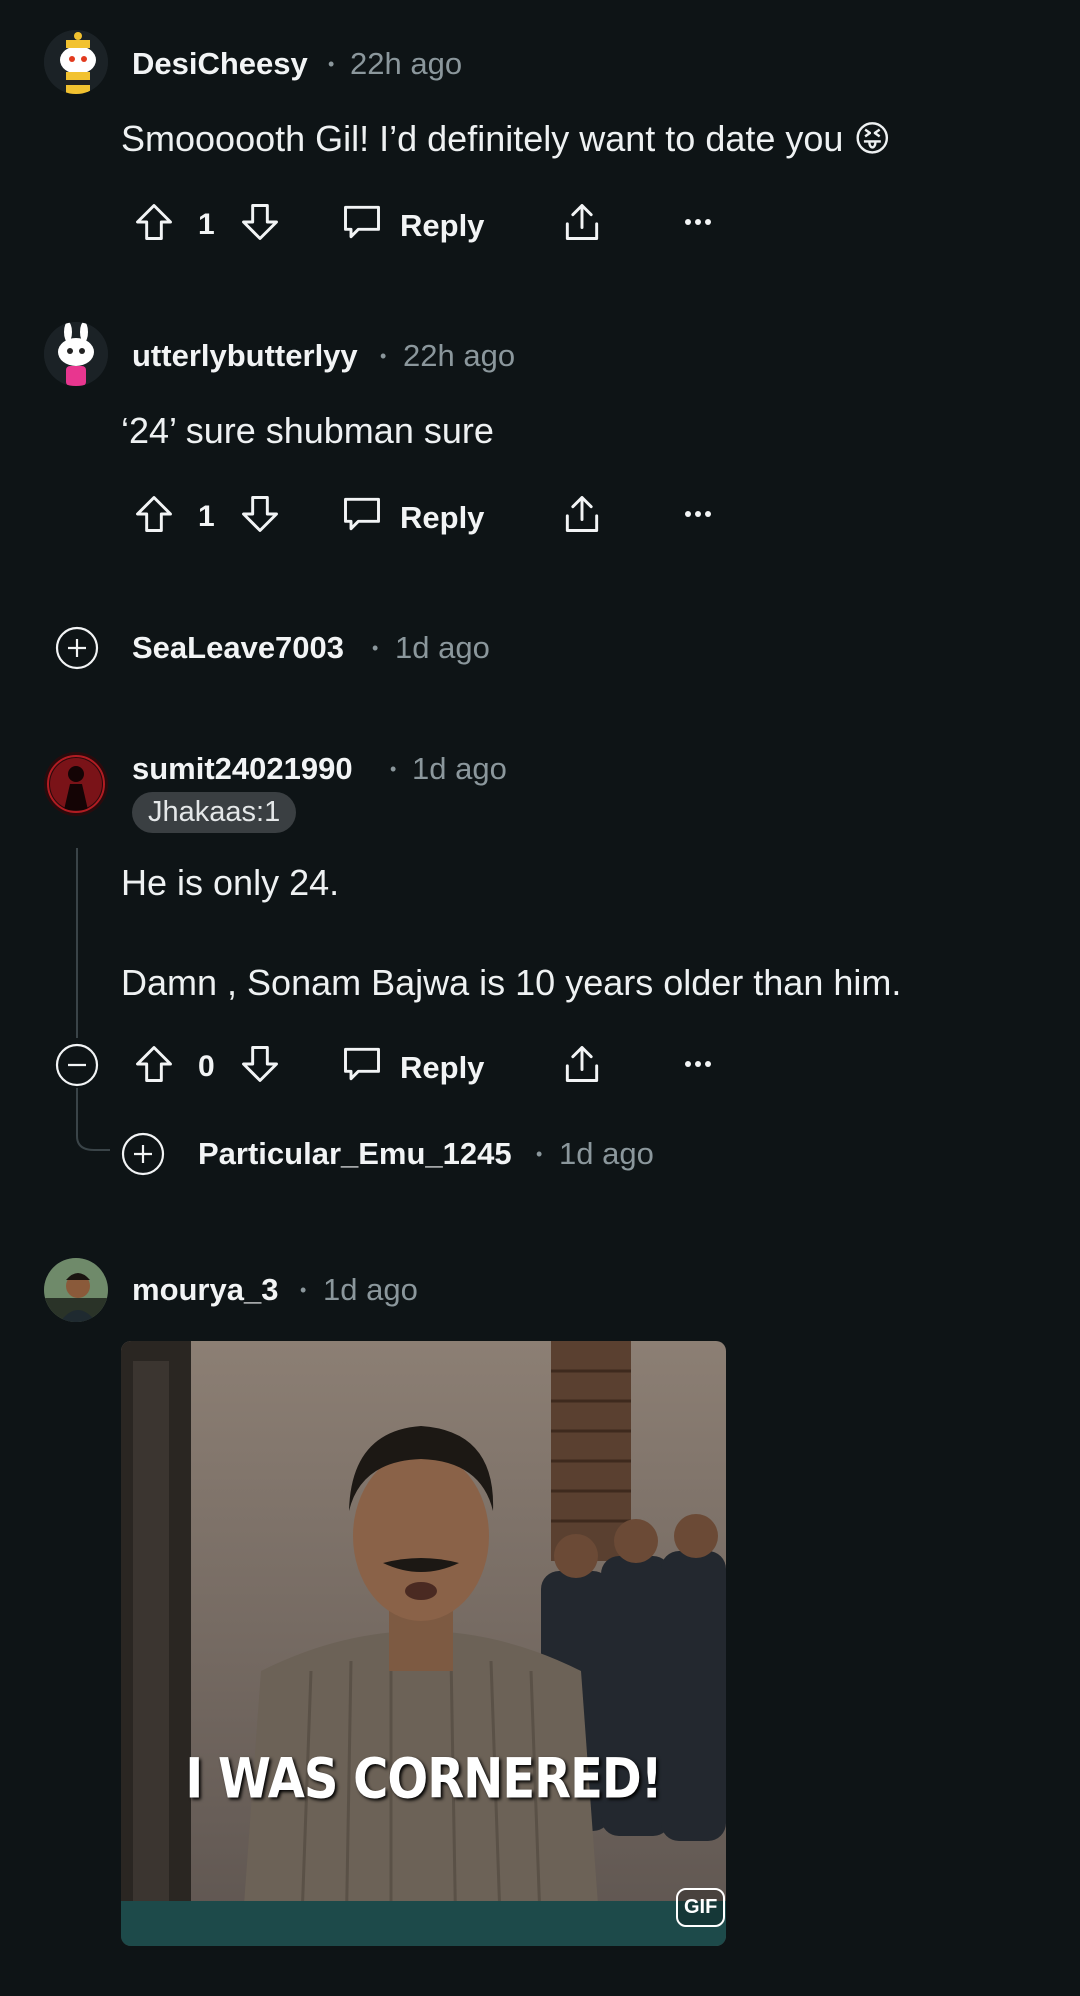  Describe the element at coordinates (205, 1290) in the screenshot. I see `username: mourya_3` at that location.